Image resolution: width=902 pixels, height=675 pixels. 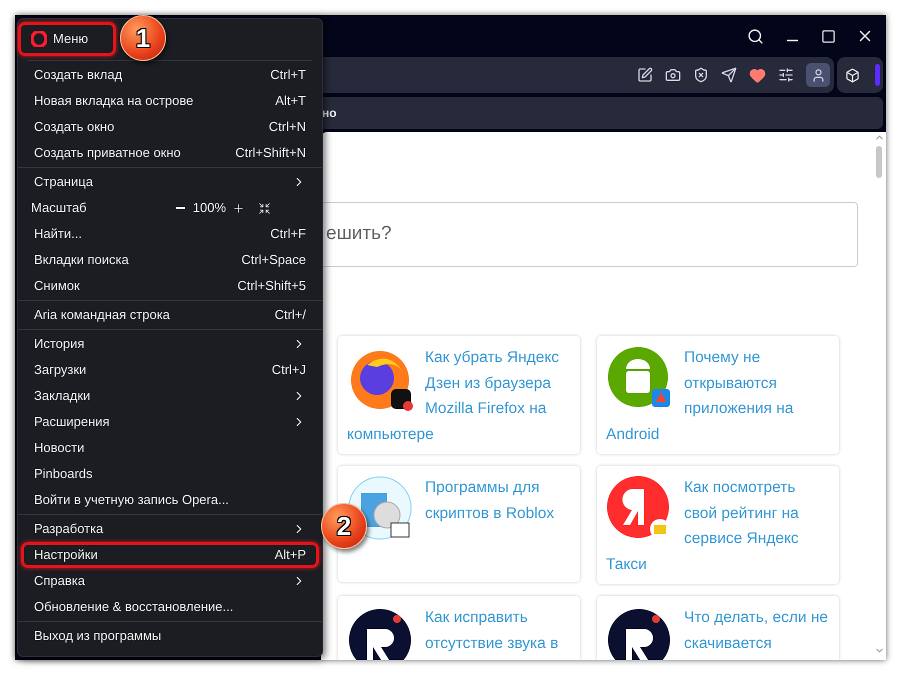 What do you see at coordinates (170, 474) in the screenshot?
I see `menu-item: Pinboards` at bounding box center [170, 474].